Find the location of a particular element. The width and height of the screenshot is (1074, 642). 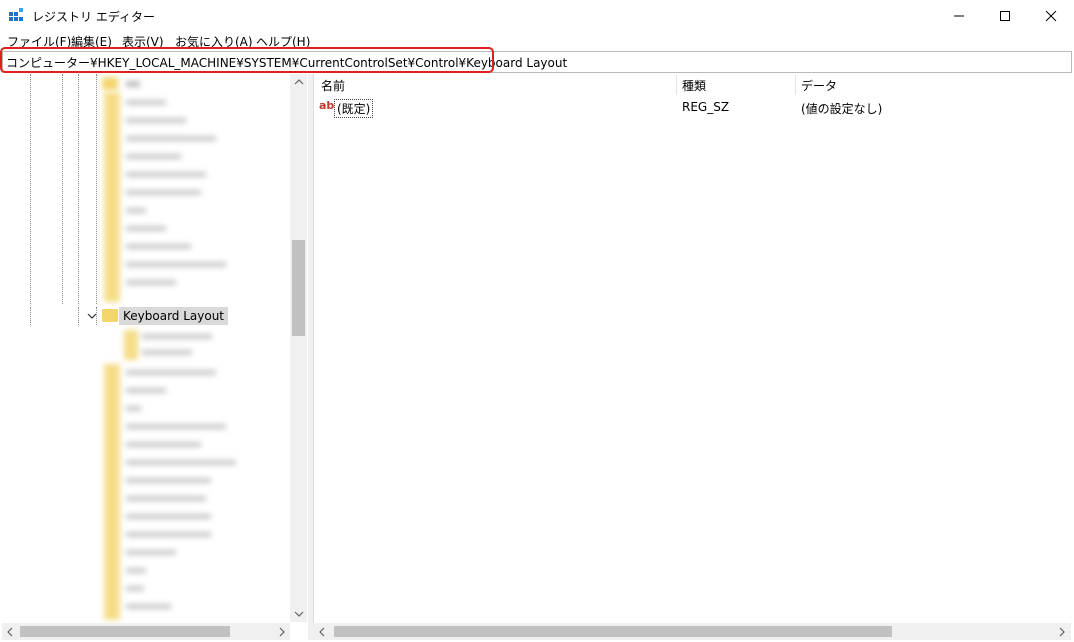

window-title: レジストリ エディター is located at coordinates (93, 17).